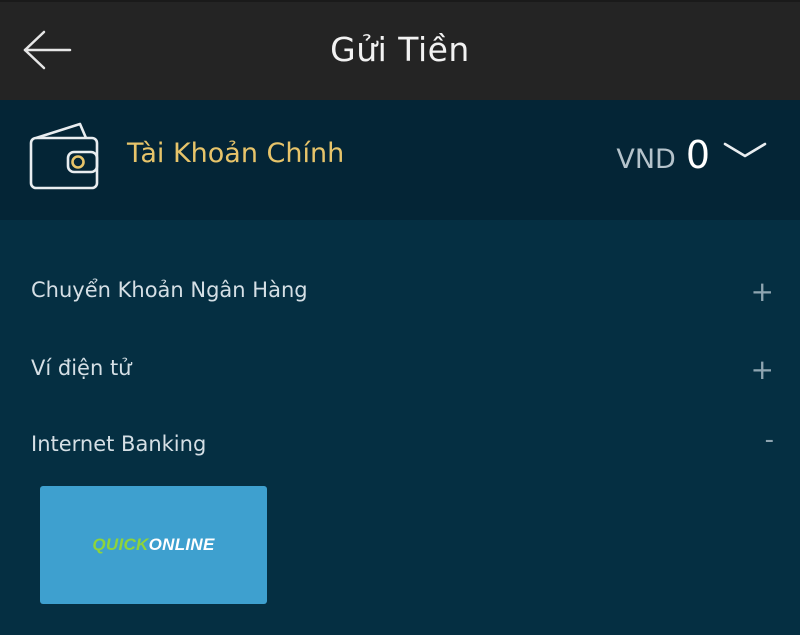  What do you see at coordinates (400, 446) in the screenshot?
I see `method-row-internet-banking: Internet Banking -` at bounding box center [400, 446].